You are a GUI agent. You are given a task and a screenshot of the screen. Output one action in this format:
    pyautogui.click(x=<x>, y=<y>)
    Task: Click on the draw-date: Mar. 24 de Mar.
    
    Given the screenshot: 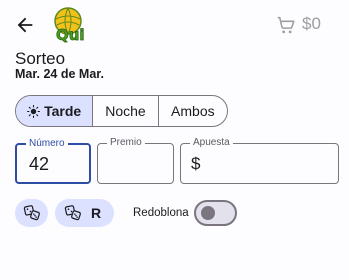 What is the action you would take?
    pyautogui.click(x=59, y=74)
    